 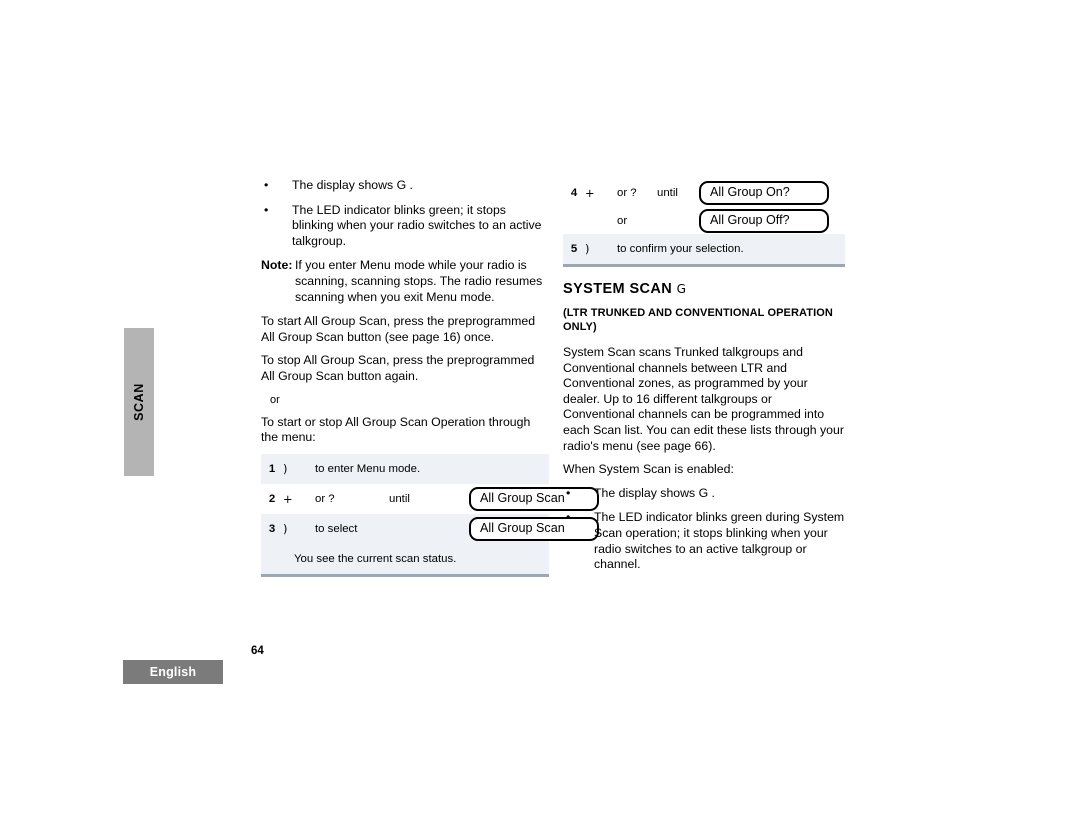 I want to click on scan-symbol-icon: G, so click(x=681, y=289).